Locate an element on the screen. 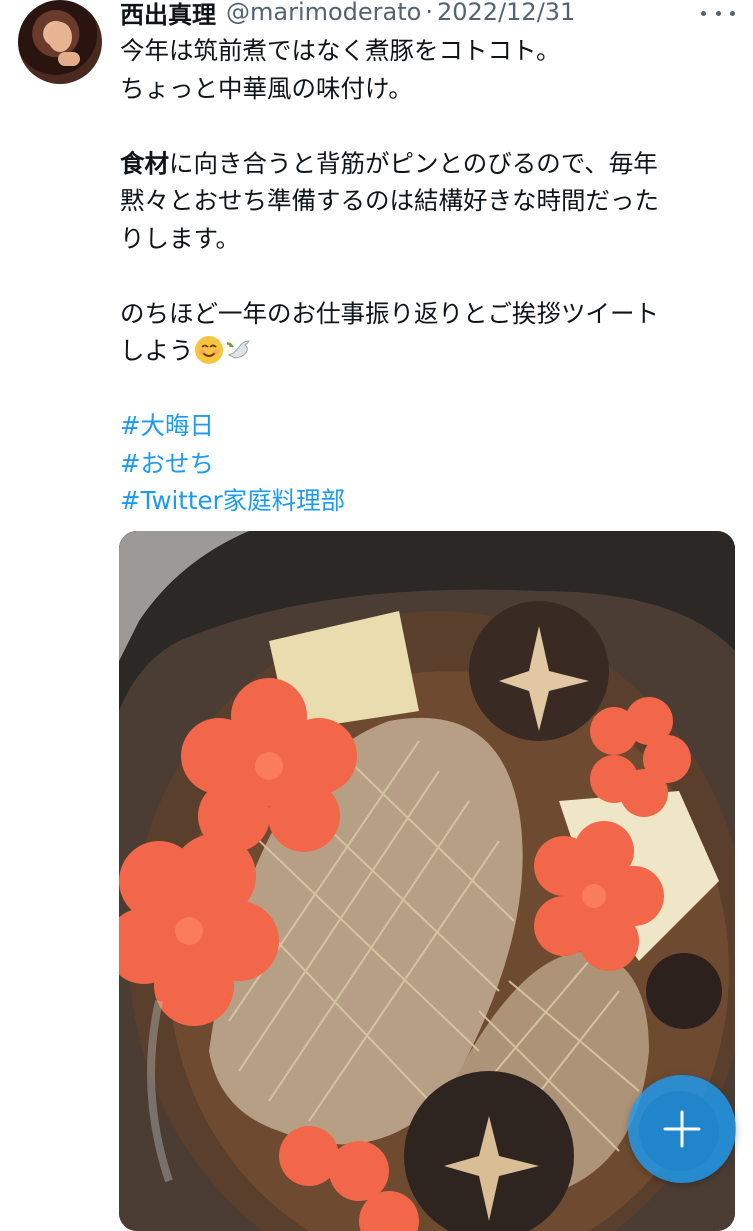  more-options-icon is located at coordinates (718, 13).